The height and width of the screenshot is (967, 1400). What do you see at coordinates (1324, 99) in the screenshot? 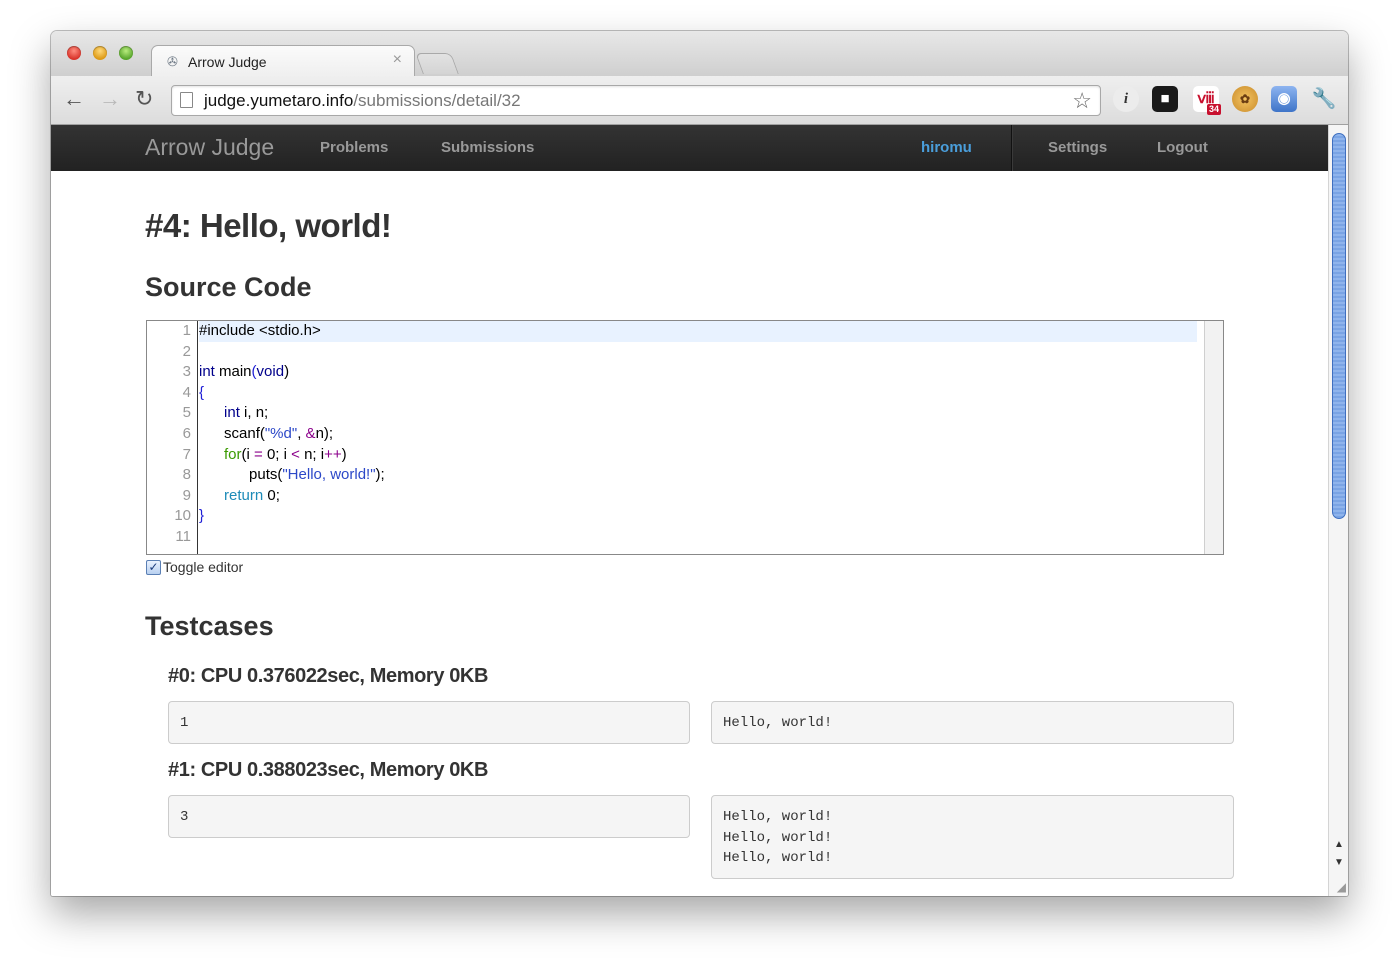
I see `wrench-icon: 🔧` at bounding box center [1324, 99].